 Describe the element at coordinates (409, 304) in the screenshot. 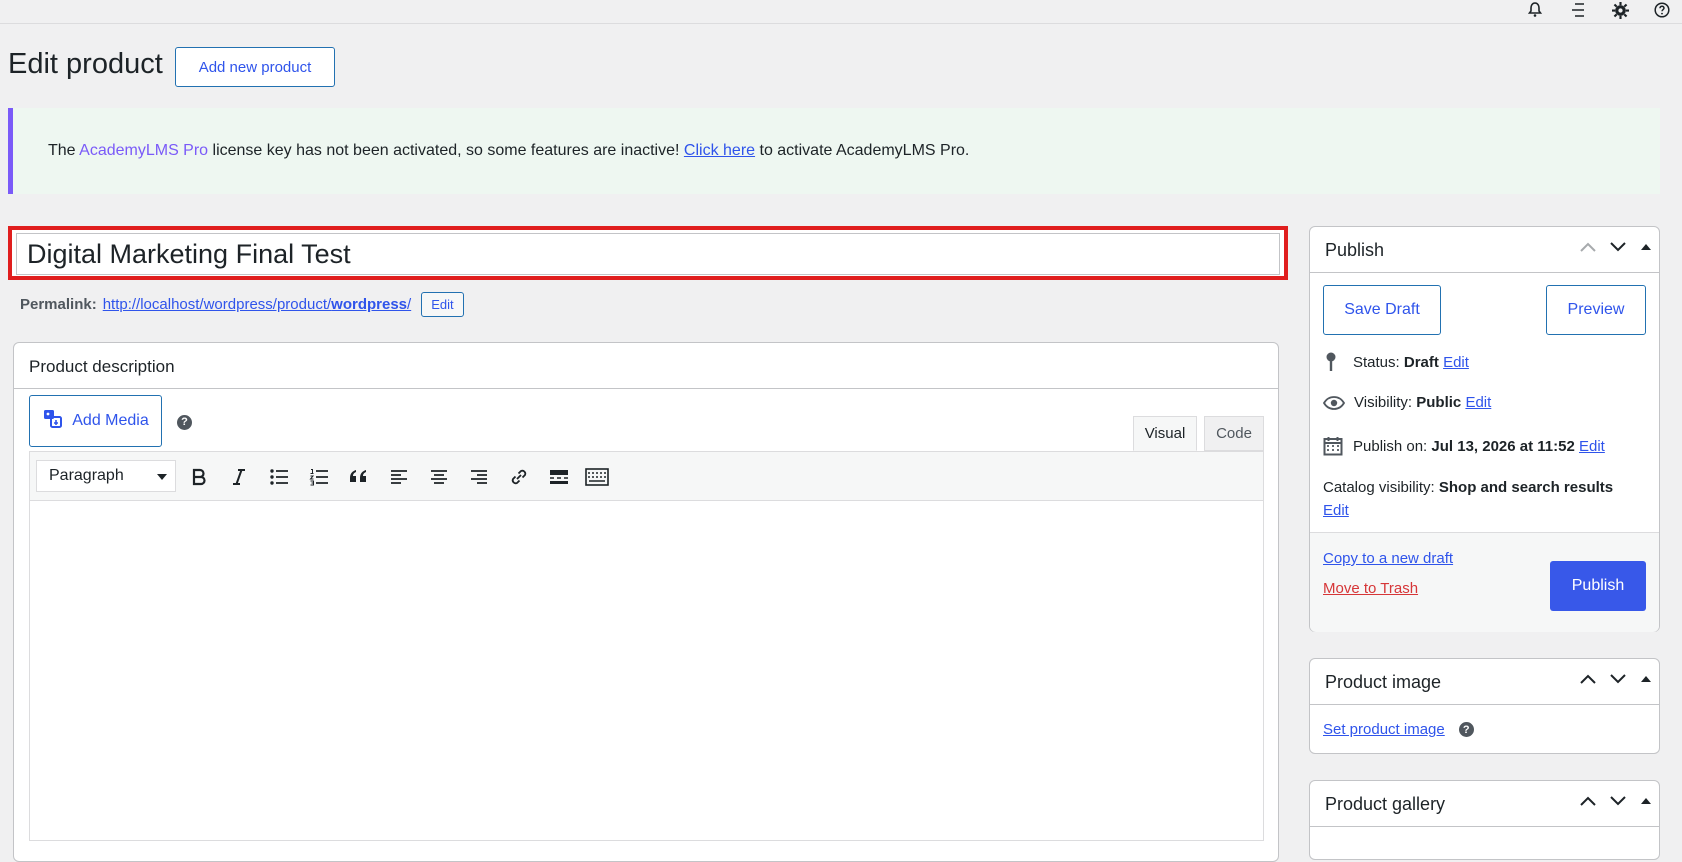

I see `permalink-trail: /` at that location.